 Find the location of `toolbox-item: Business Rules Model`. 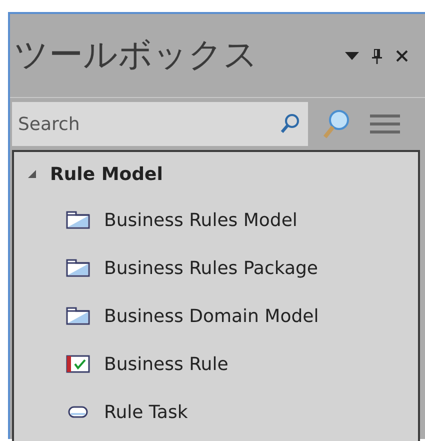

toolbox-item: Business Rules Model is located at coordinates (201, 220).